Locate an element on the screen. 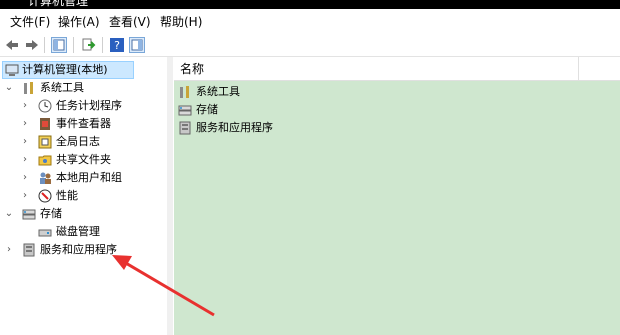  tree-item-performance: › 性能 is located at coordinates (92, 196).